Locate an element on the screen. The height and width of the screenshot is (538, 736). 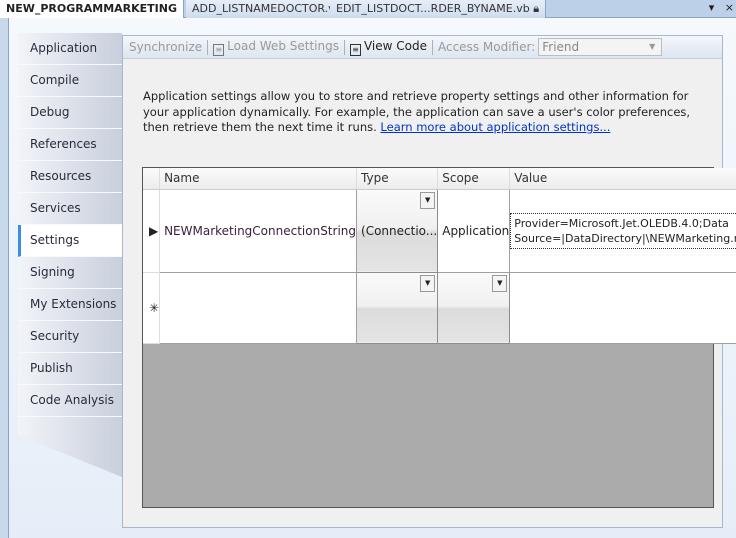
current-row-icon: ▶ is located at coordinates (152, 230).